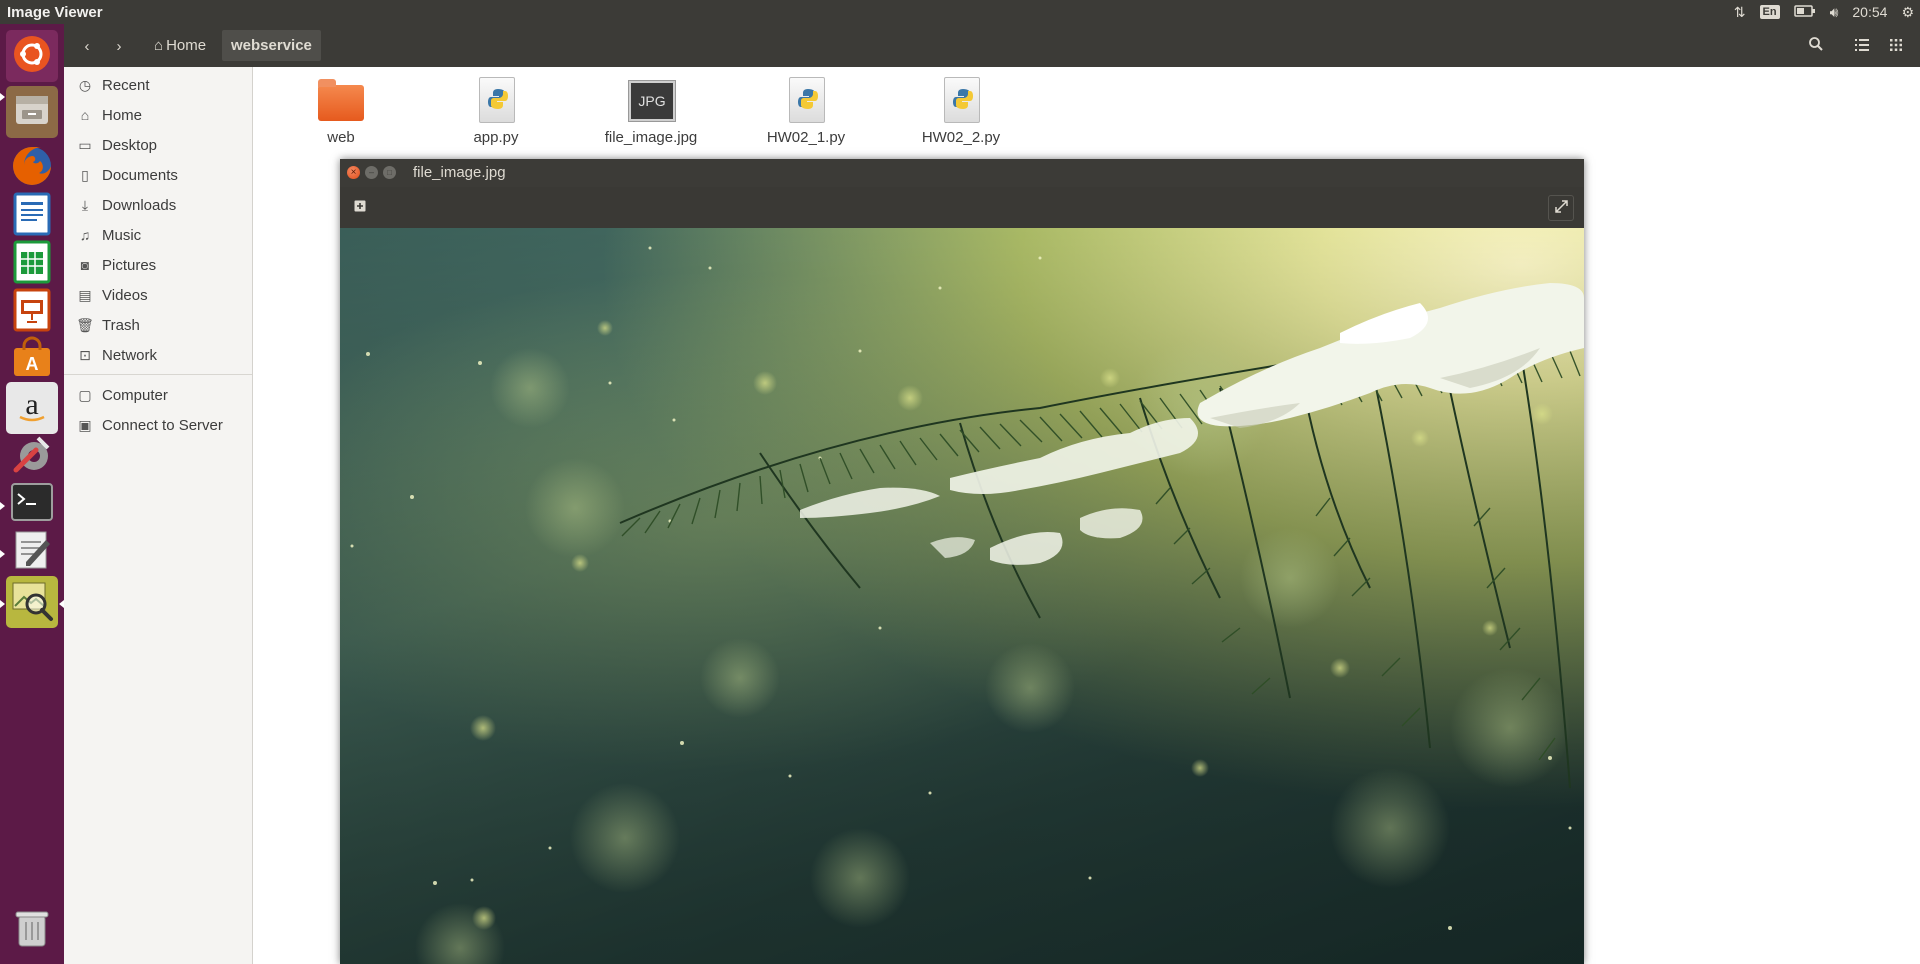  What do you see at coordinates (158, 85) in the screenshot?
I see `sidebar-item-recent: ◷ Recent` at bounding box center [158, 85].